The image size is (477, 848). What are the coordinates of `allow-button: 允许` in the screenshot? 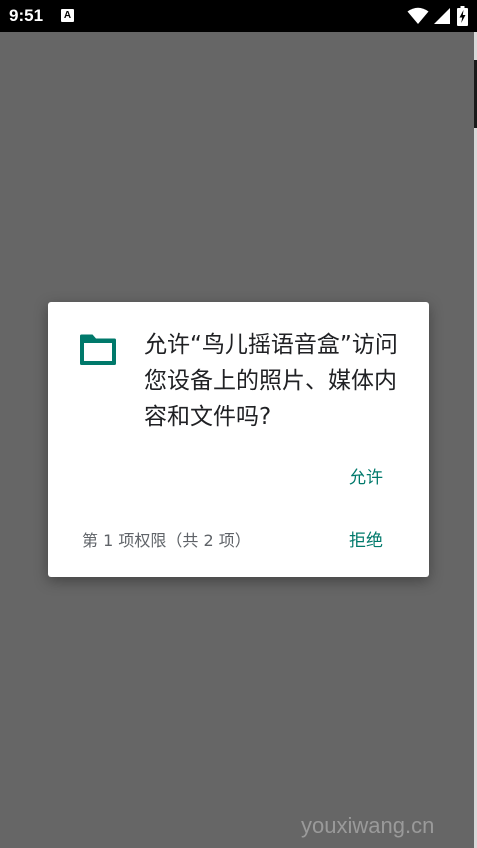 It's located at (366, 478).